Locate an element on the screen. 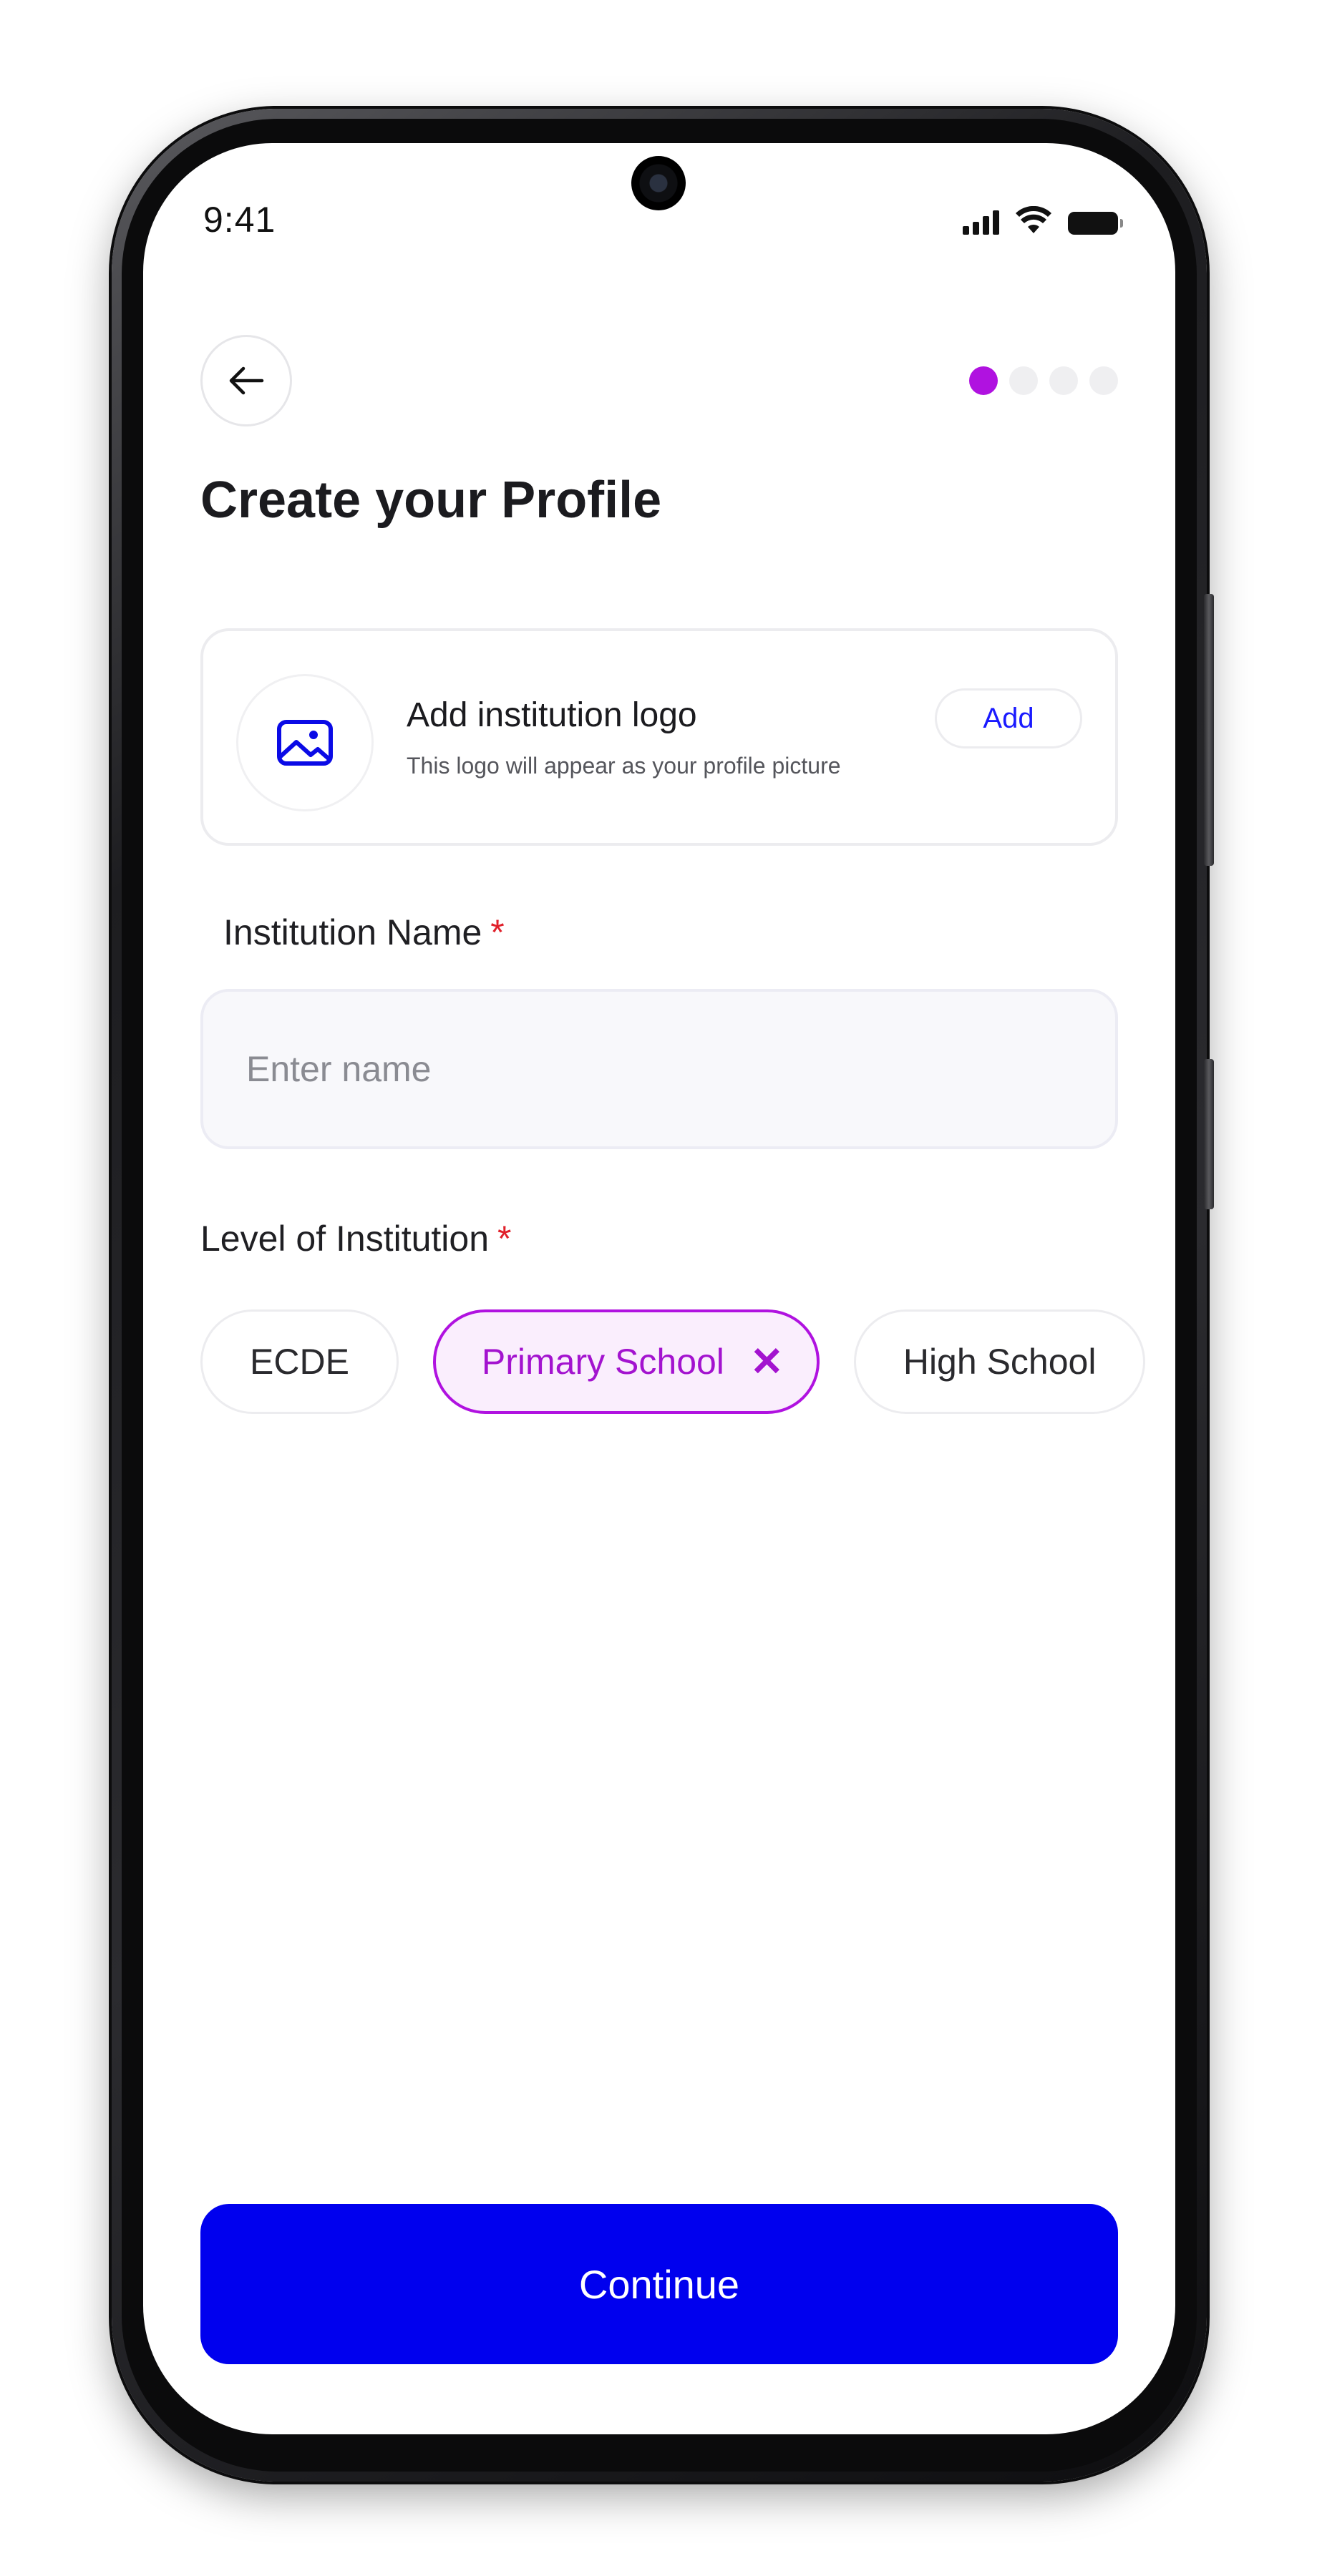  status-icons is located at coordinates (1043, 220).